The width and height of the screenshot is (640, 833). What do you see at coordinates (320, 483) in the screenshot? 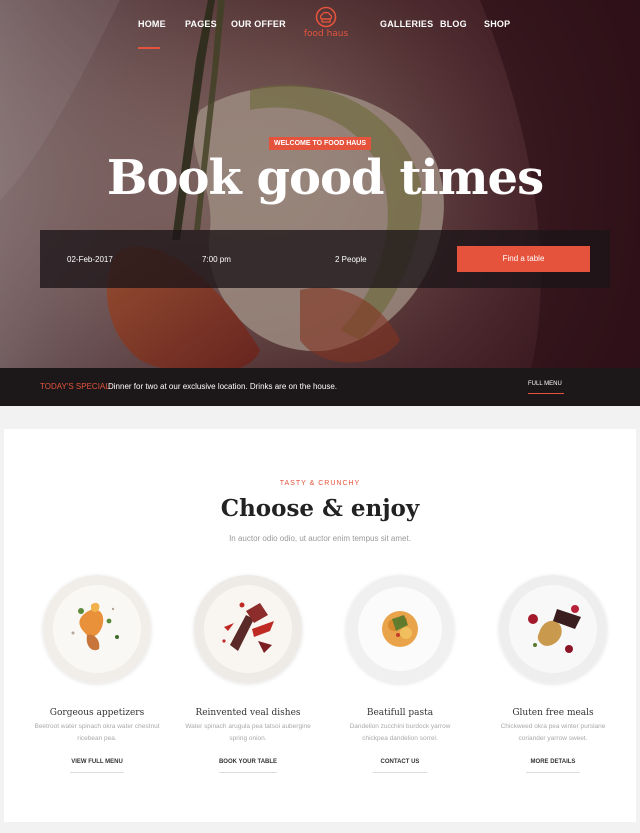
I see `section-kicker: TASTY & CRUNCHY` at bounding box center [320, 483].